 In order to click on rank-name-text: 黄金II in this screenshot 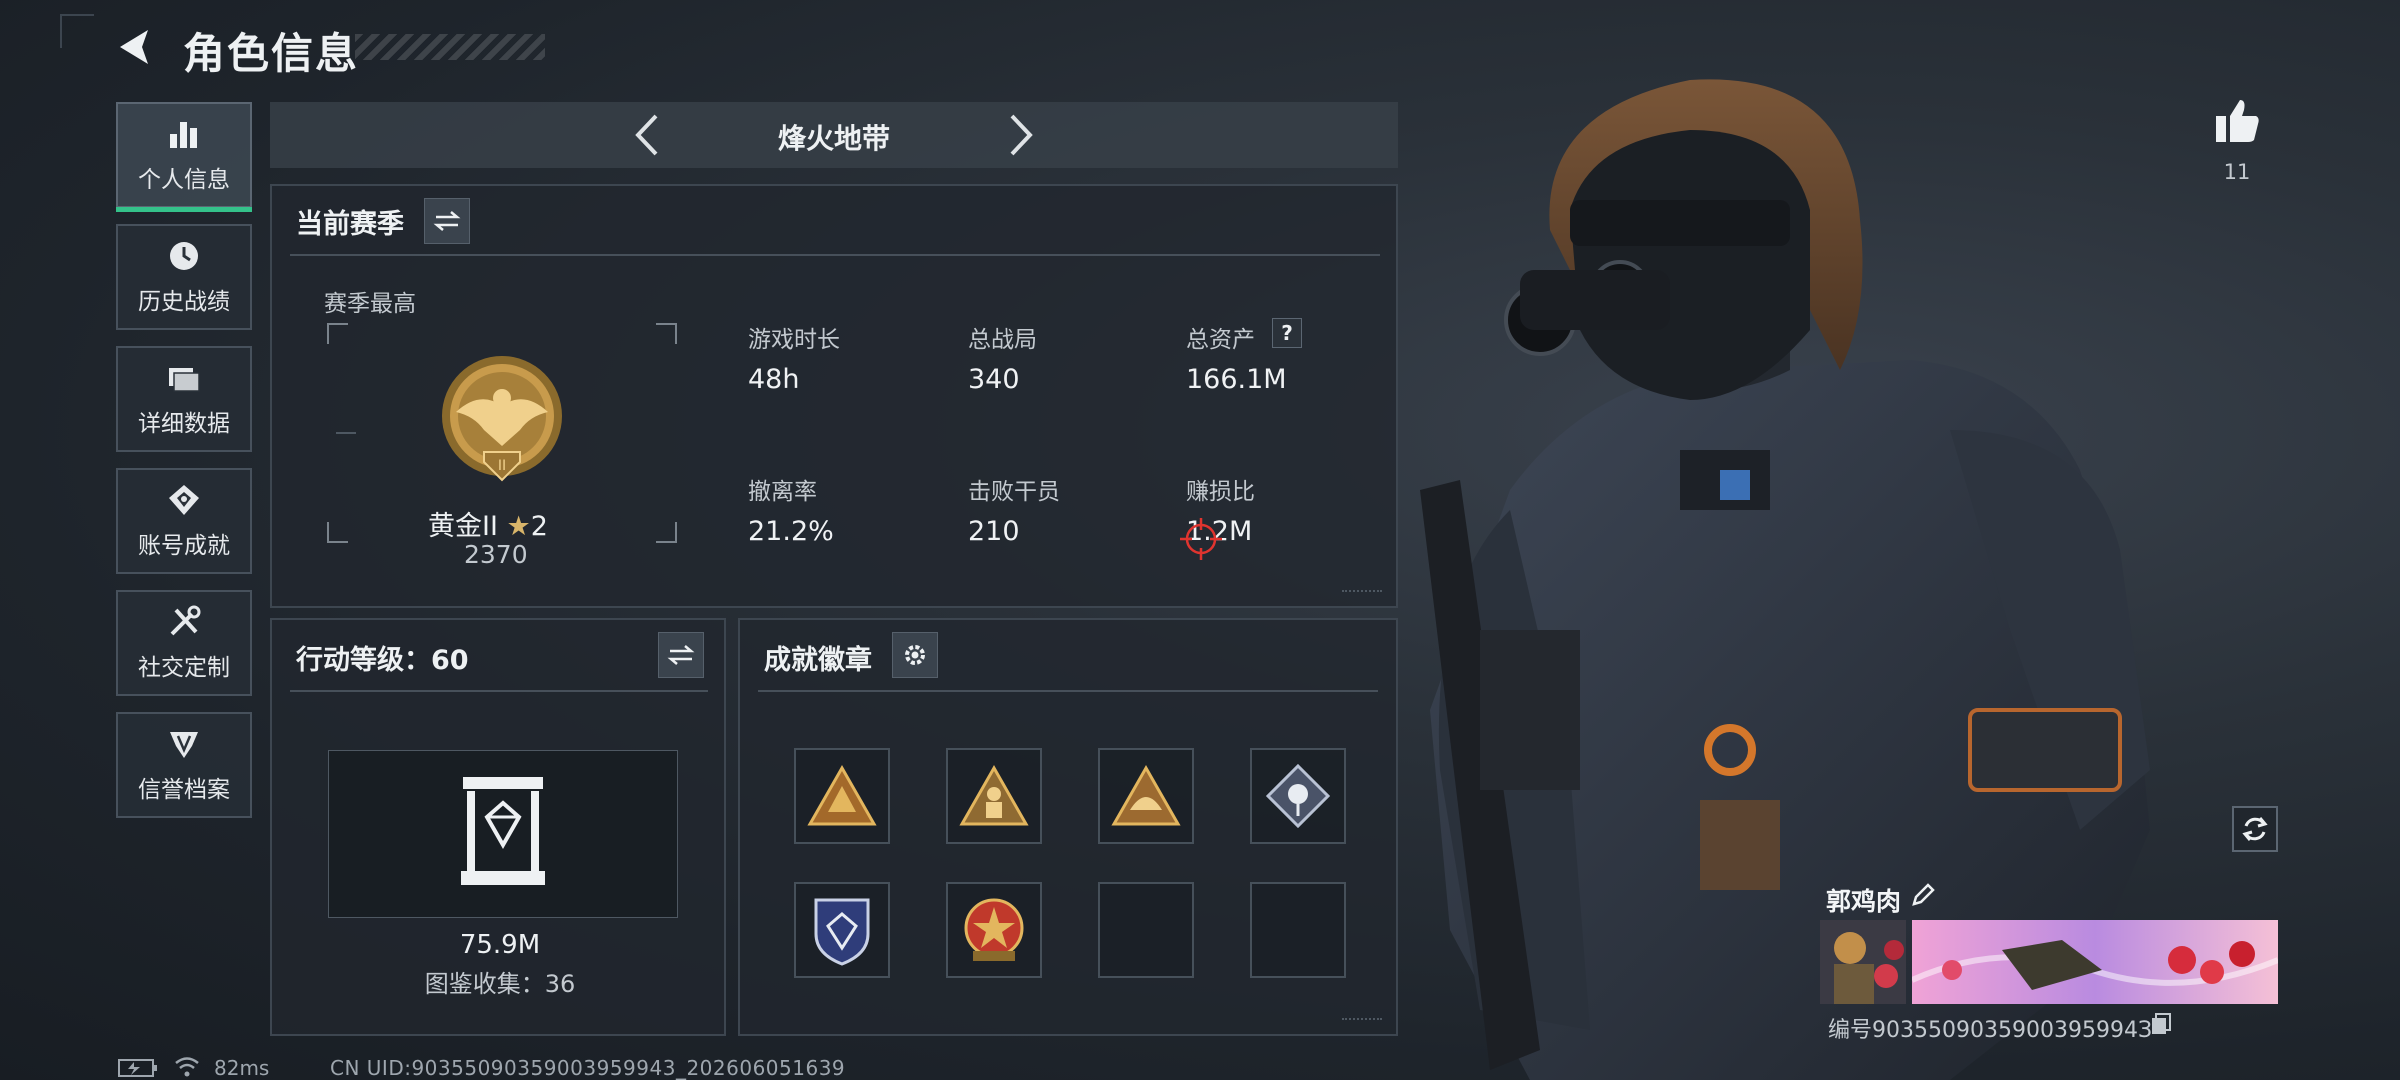, I will do `click(463, 526)`.